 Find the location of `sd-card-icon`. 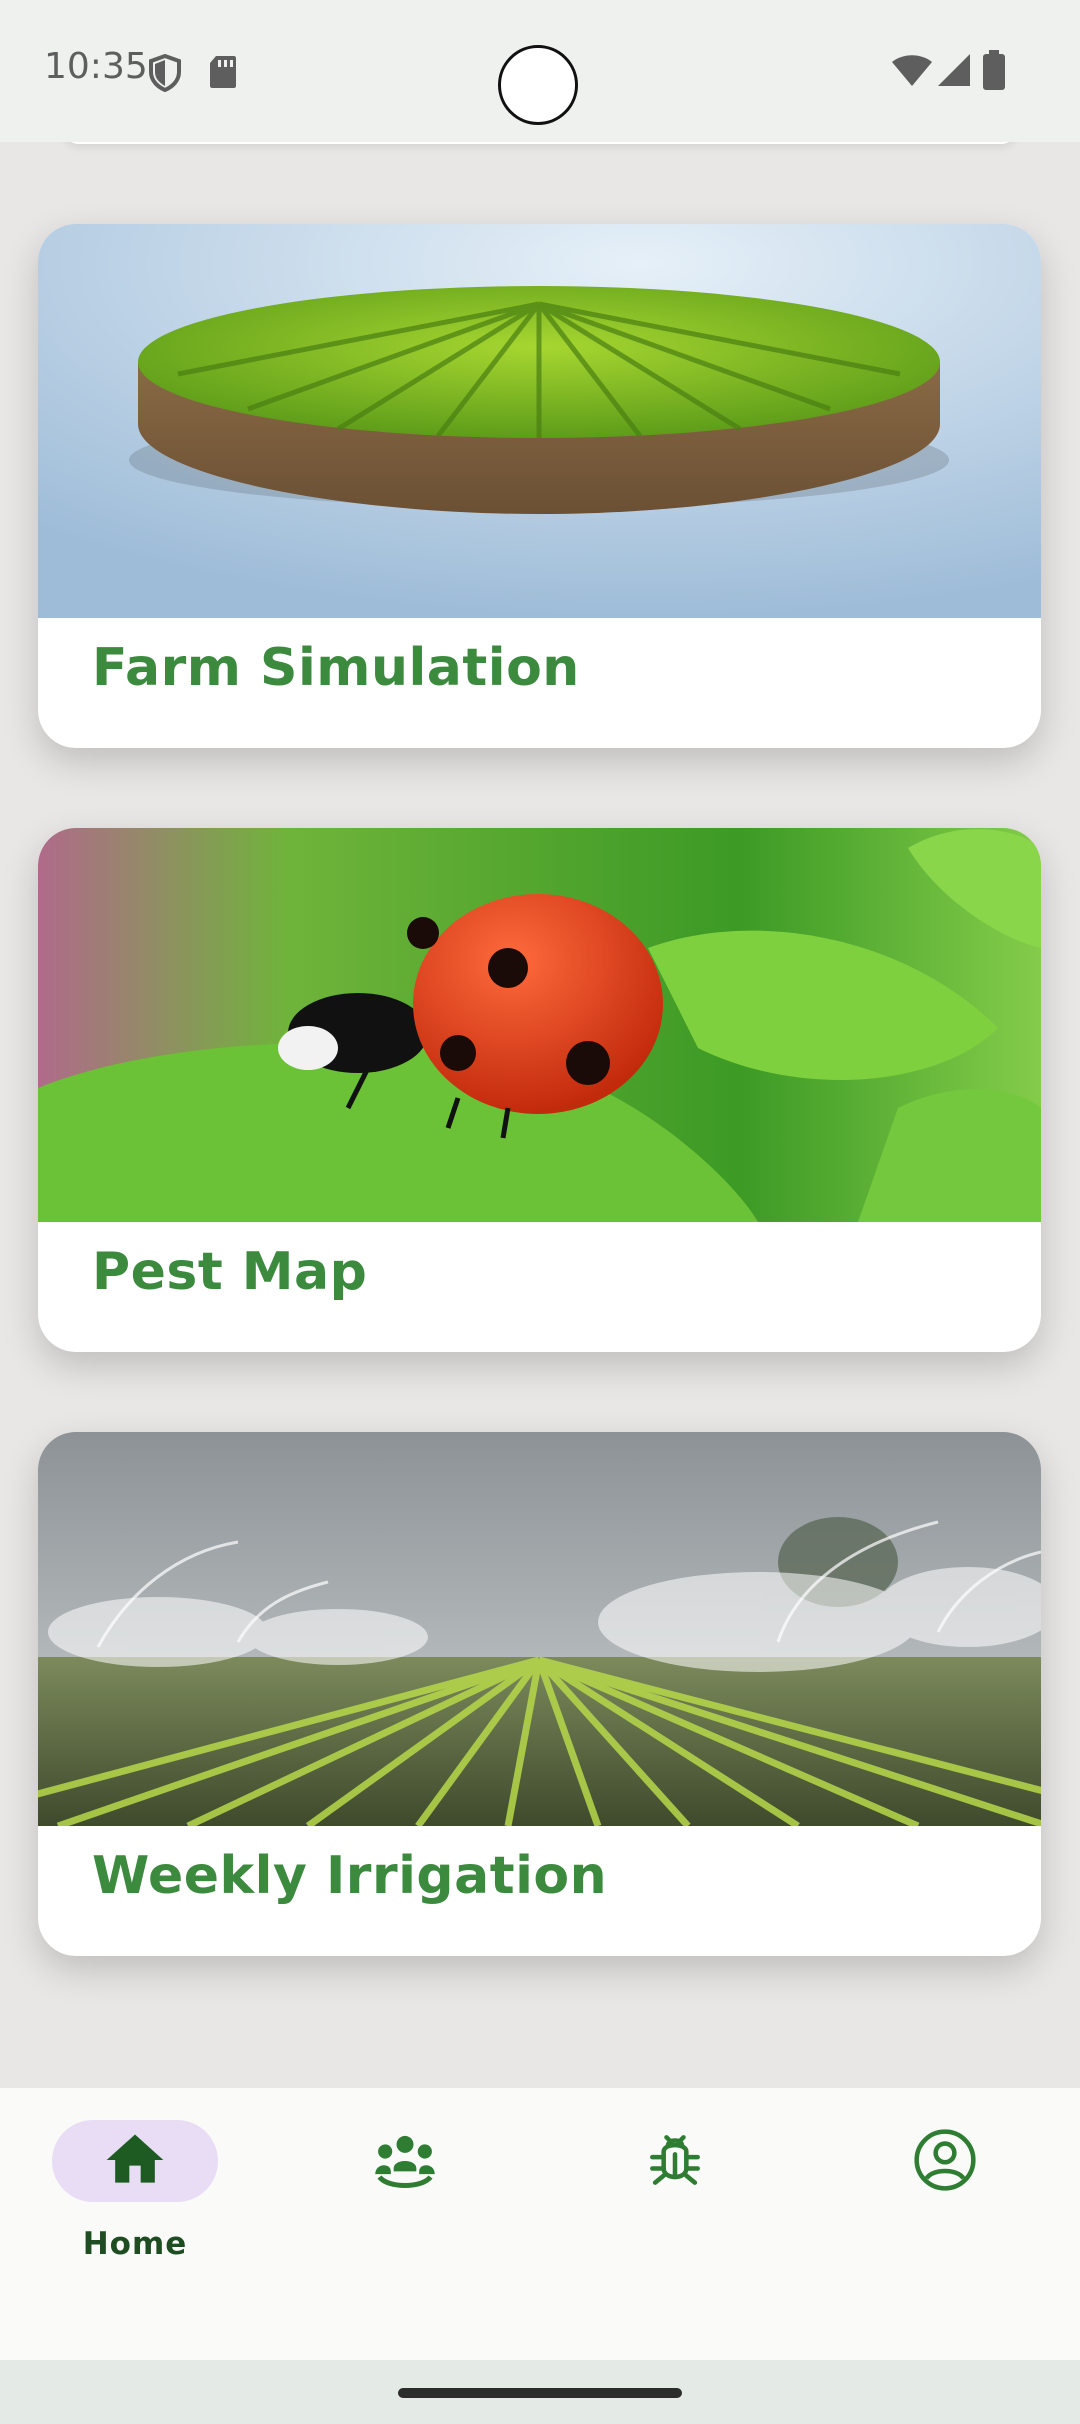

sd-card-icon is located at coordinates (223, 72).